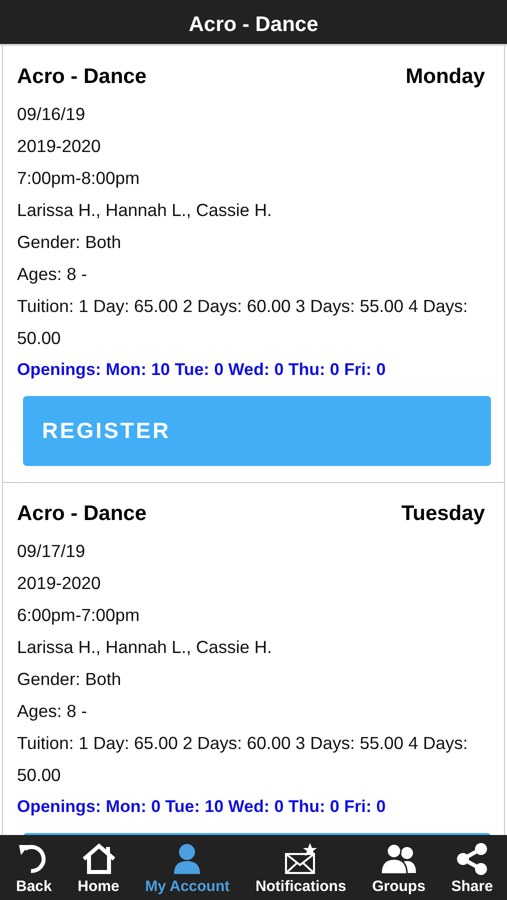 Image resolution: width=507 pixels, height=900 pixels. I want to click on group-icon, so click(399, 859).